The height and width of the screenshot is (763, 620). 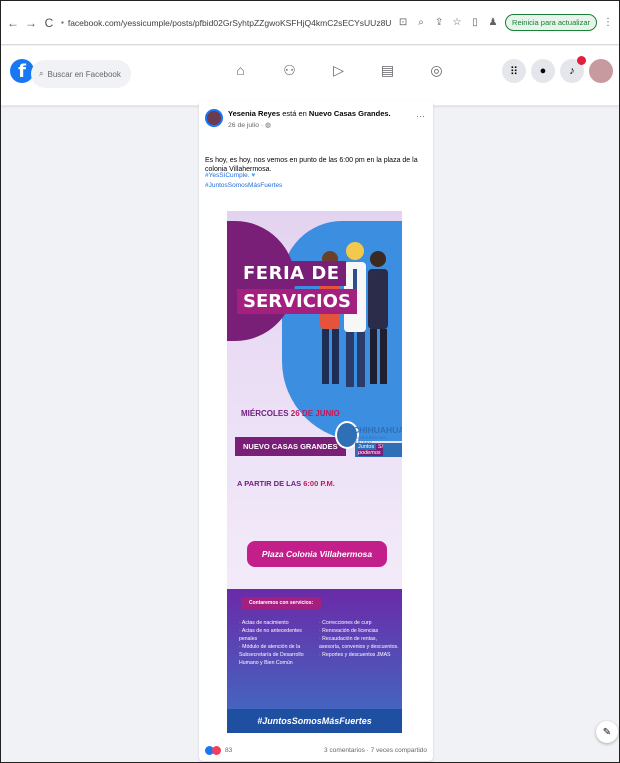 I want to click on back-icon: ←, so click(x=13, y=23).